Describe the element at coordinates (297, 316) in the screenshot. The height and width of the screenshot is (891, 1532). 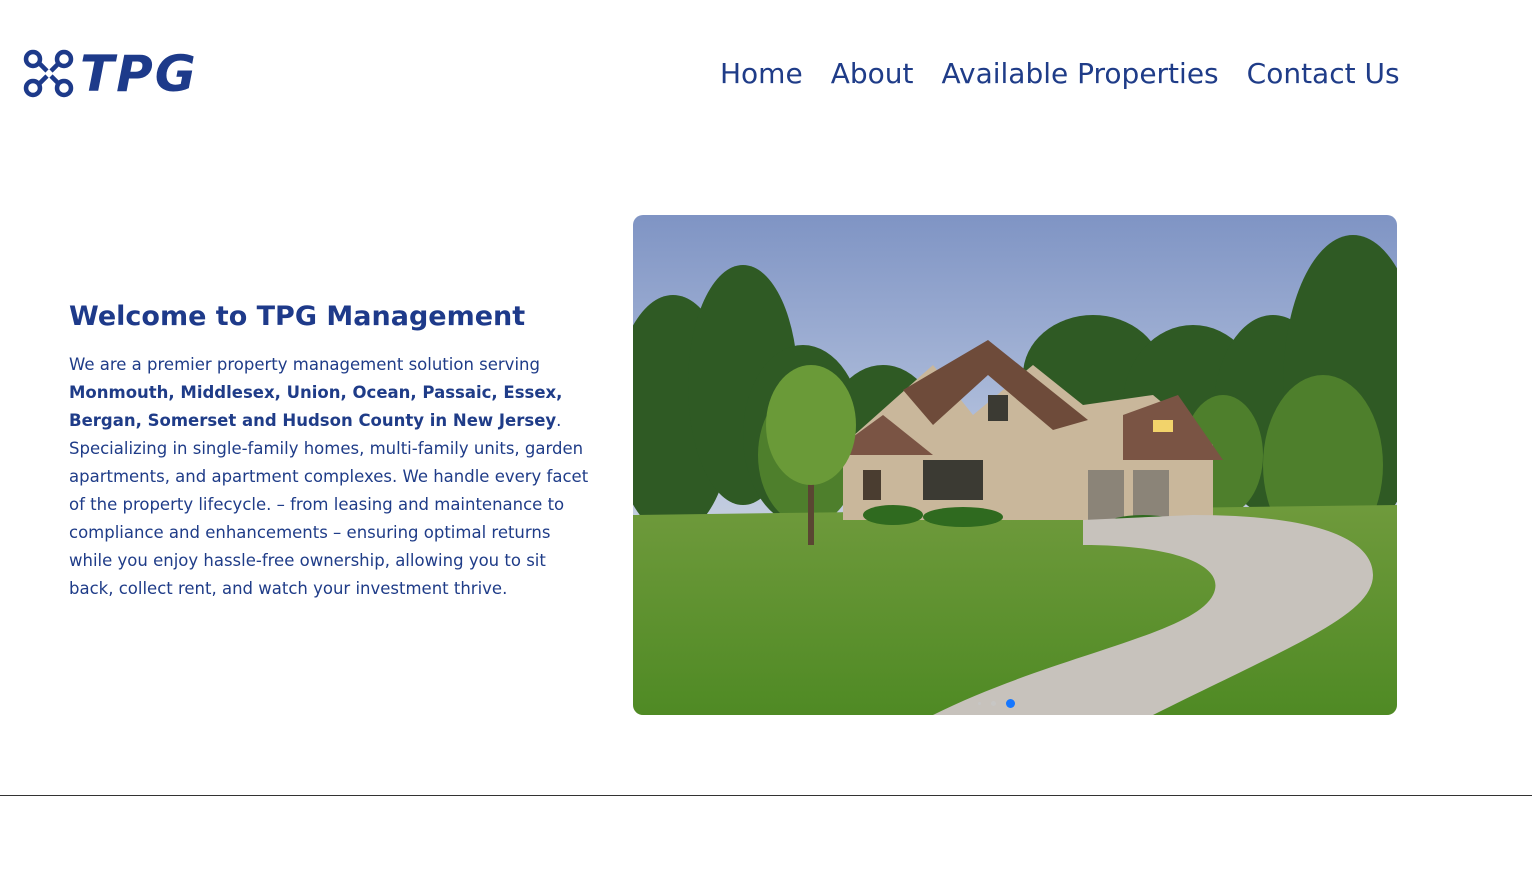
I see `hero-title: Welcome to TPG Management` at that location.